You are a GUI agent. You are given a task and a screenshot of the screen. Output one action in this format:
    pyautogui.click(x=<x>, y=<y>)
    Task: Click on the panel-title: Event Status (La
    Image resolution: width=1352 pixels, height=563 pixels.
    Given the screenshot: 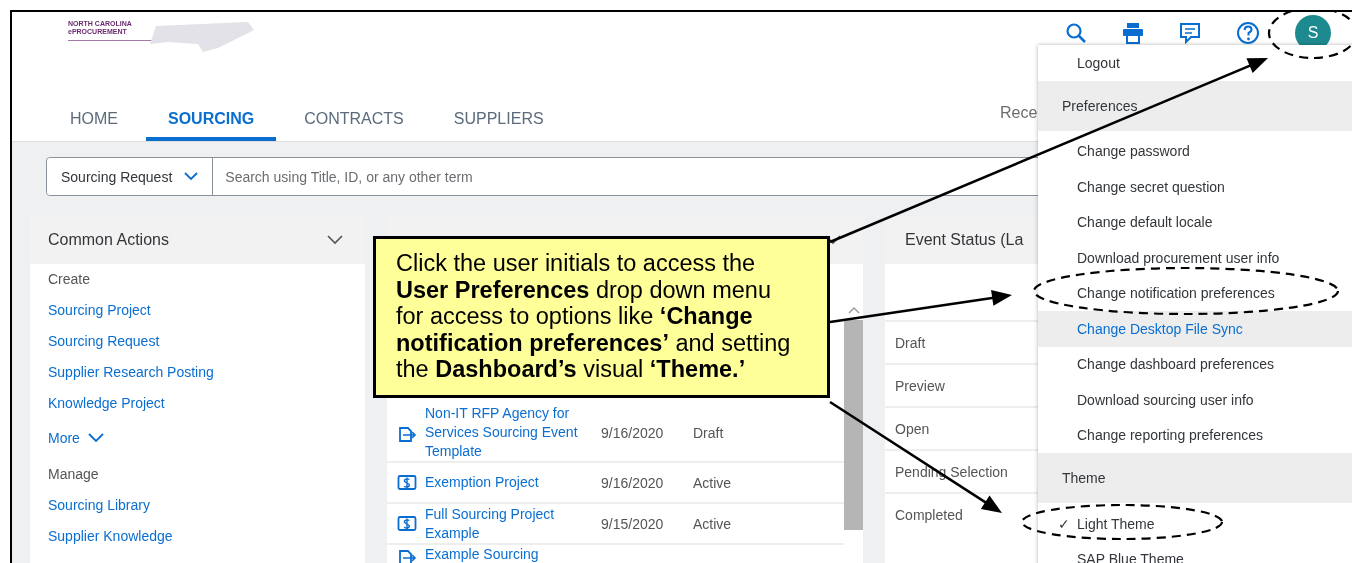 What is the action you would take?
    pyautogui.click(x=964, y=240)
    